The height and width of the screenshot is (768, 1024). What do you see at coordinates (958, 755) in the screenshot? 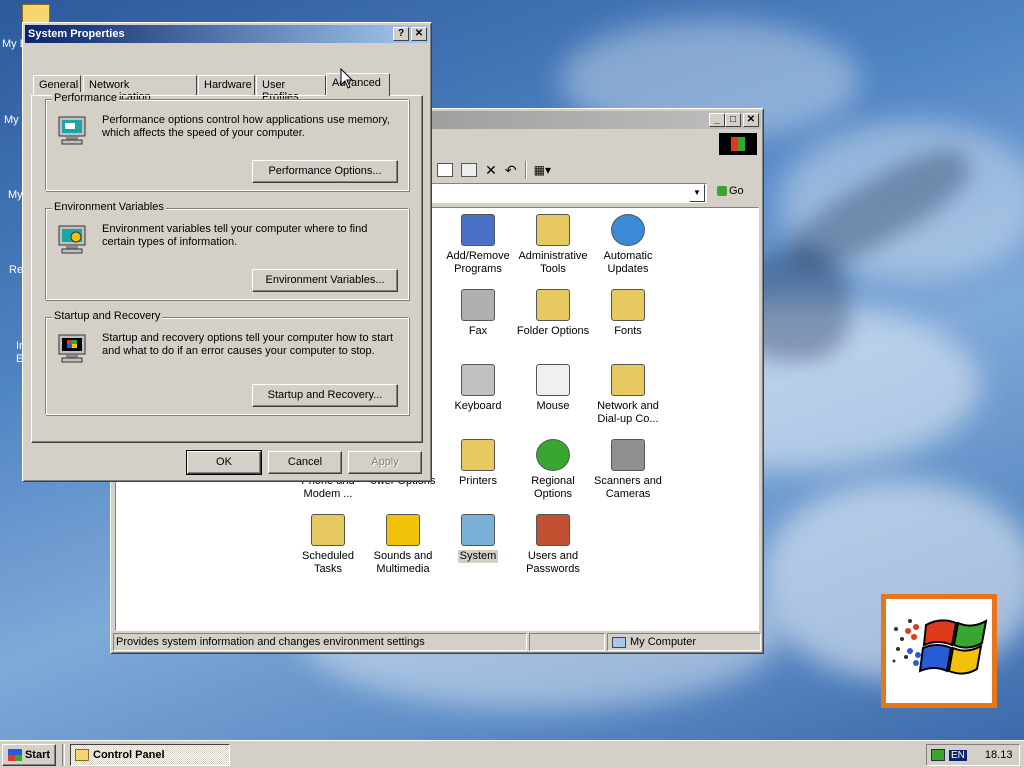
I see `language-indicator: EN` at bounding box center [958, 755].